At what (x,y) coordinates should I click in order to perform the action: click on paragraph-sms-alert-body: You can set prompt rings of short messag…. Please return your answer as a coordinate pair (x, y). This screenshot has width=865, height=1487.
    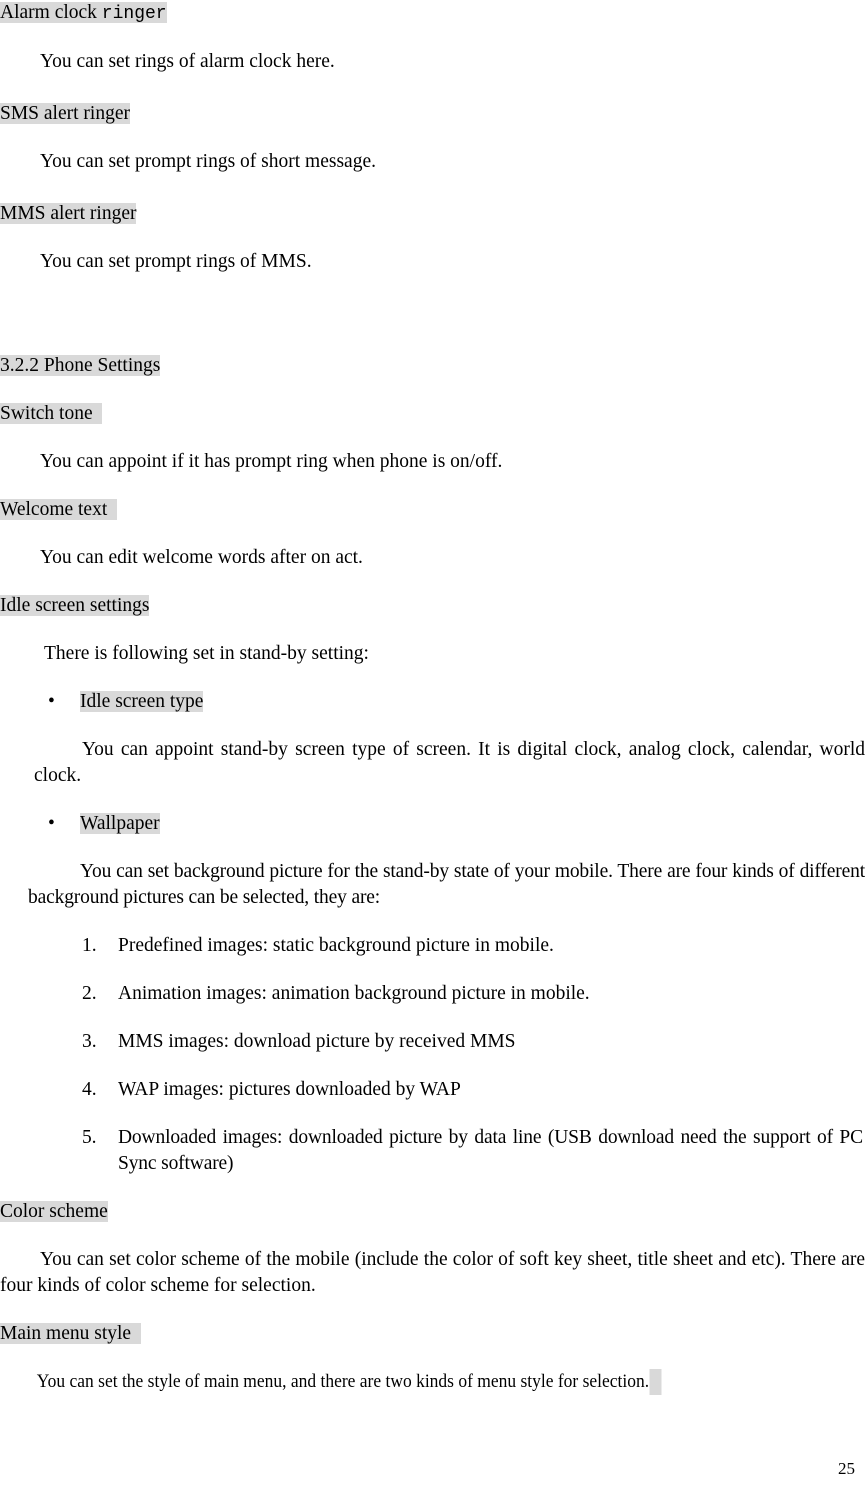
    Looking at the image, I should click on (208, 161).